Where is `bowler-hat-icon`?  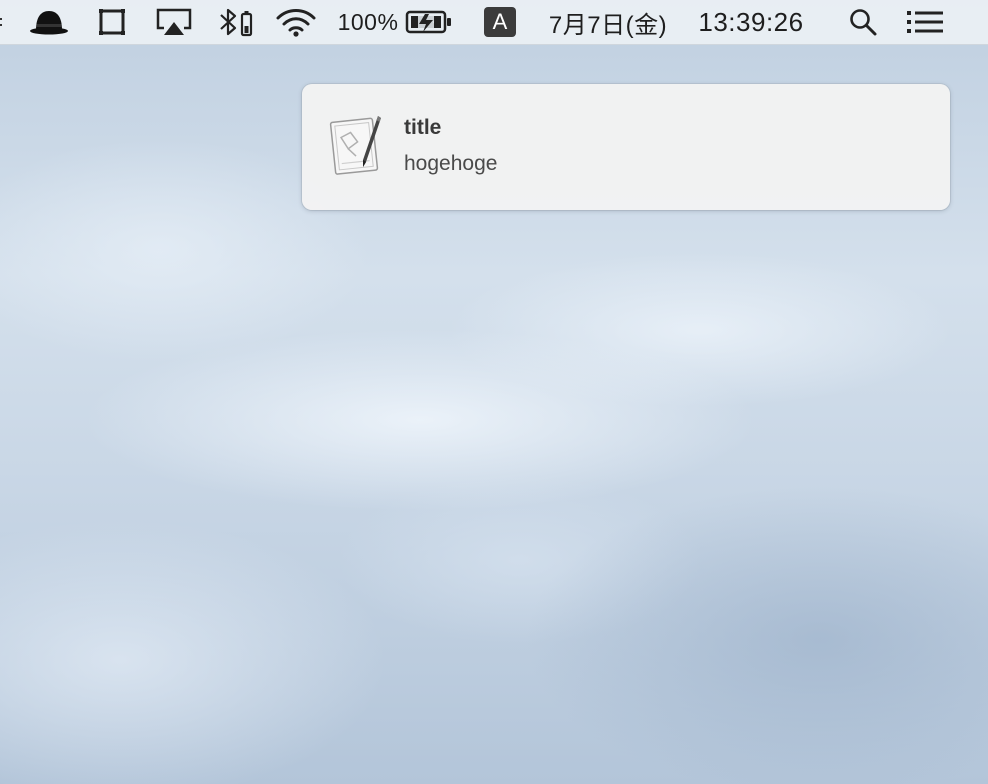 bowler-hat-icon is located at coordinates (49, 22).